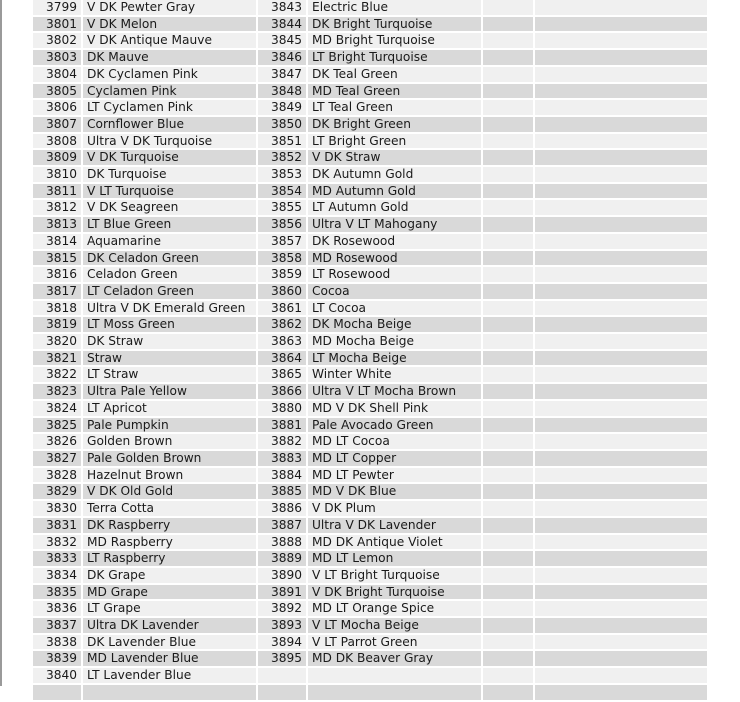  I want to click on color-name-cell: LT Apricot, so click(169, 408).